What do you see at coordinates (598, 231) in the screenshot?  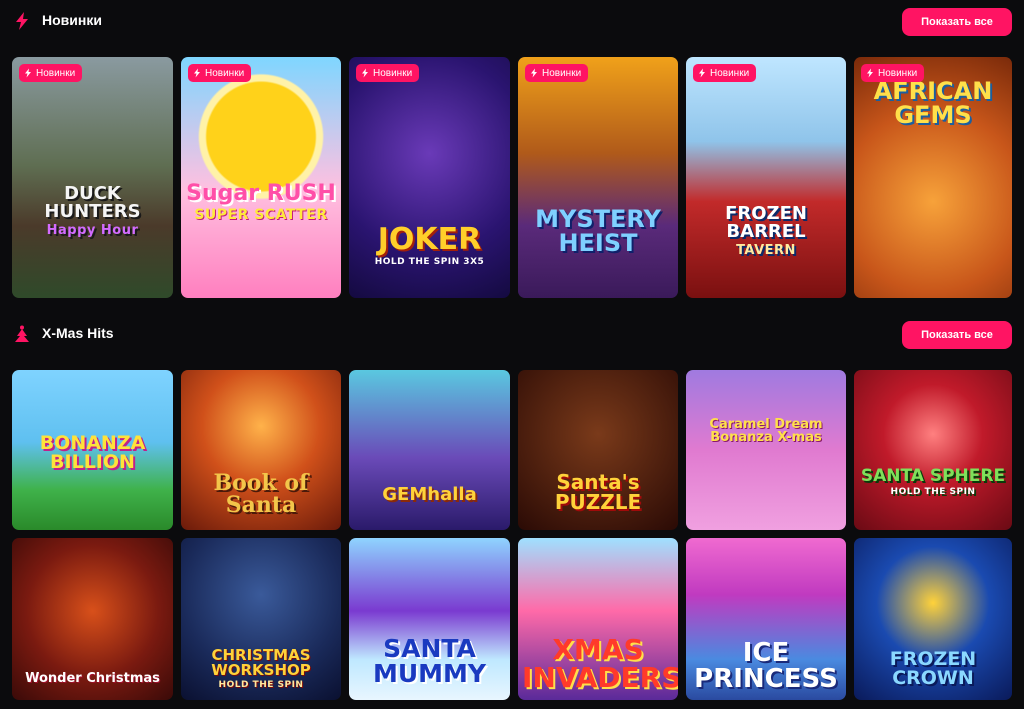 I see `game-title: MYSTERY HEIST` at bounding box center [598, 231].